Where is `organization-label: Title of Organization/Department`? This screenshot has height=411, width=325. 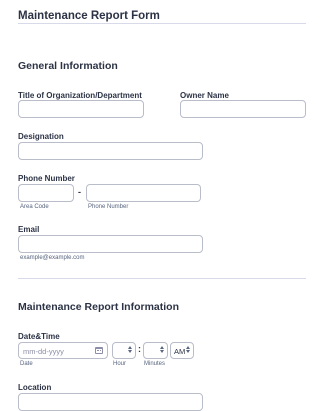 organization-label: Title of Organization/Department is located at coordinates (80, 95).